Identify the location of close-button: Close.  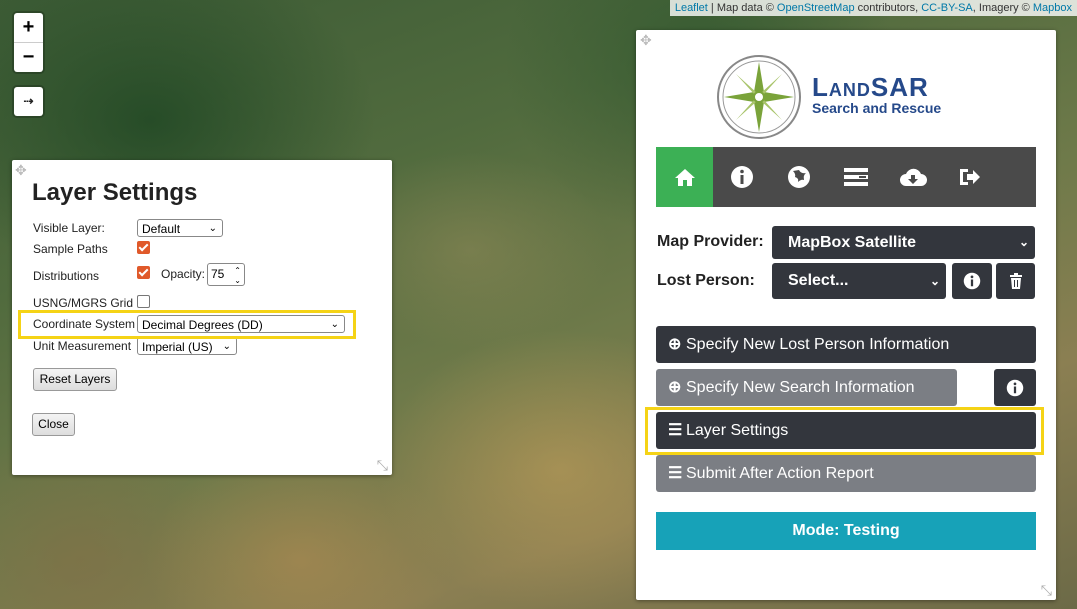
(53, 424).